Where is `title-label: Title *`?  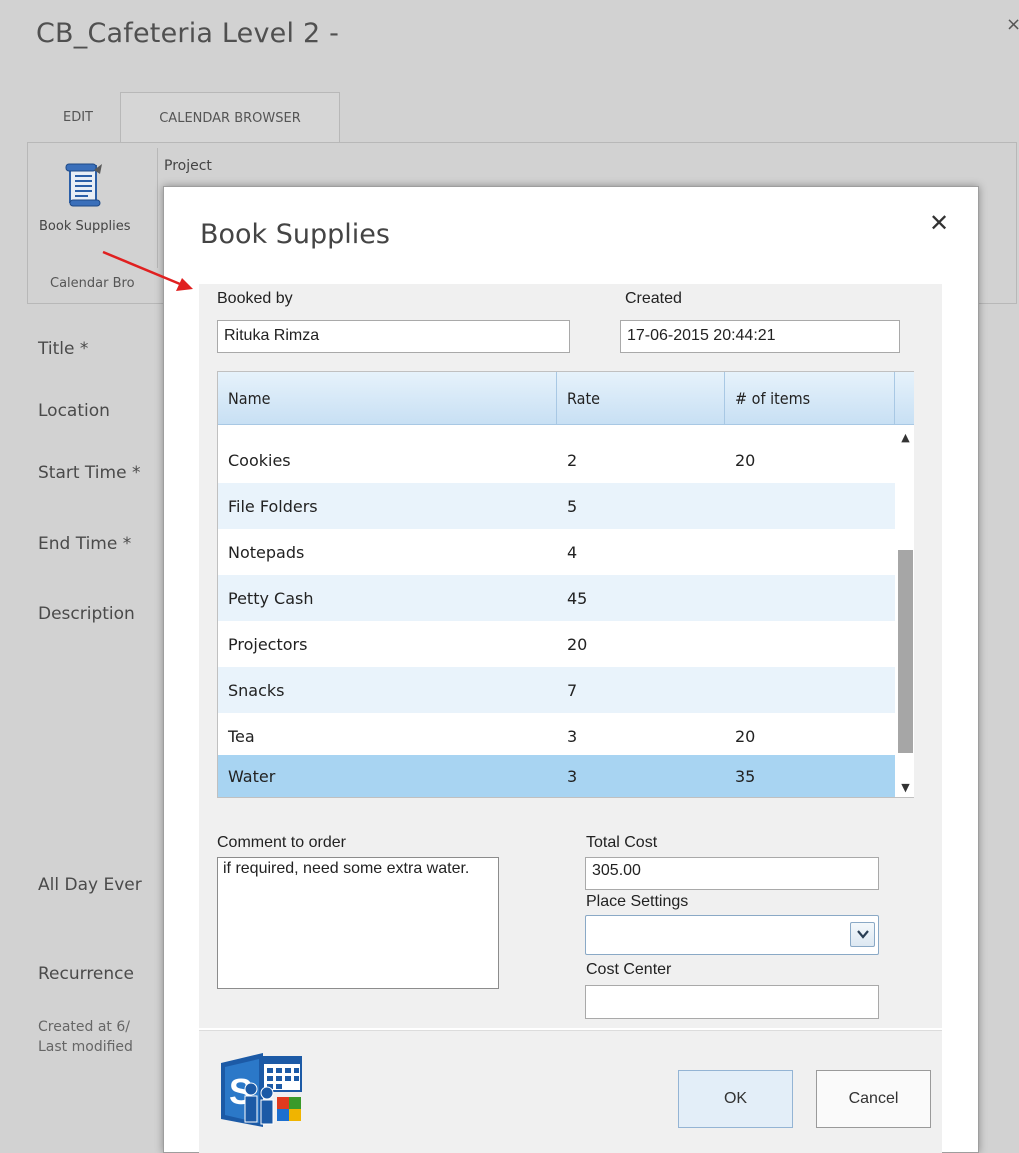 title-label: Title * is located at coordinates (63, 349).